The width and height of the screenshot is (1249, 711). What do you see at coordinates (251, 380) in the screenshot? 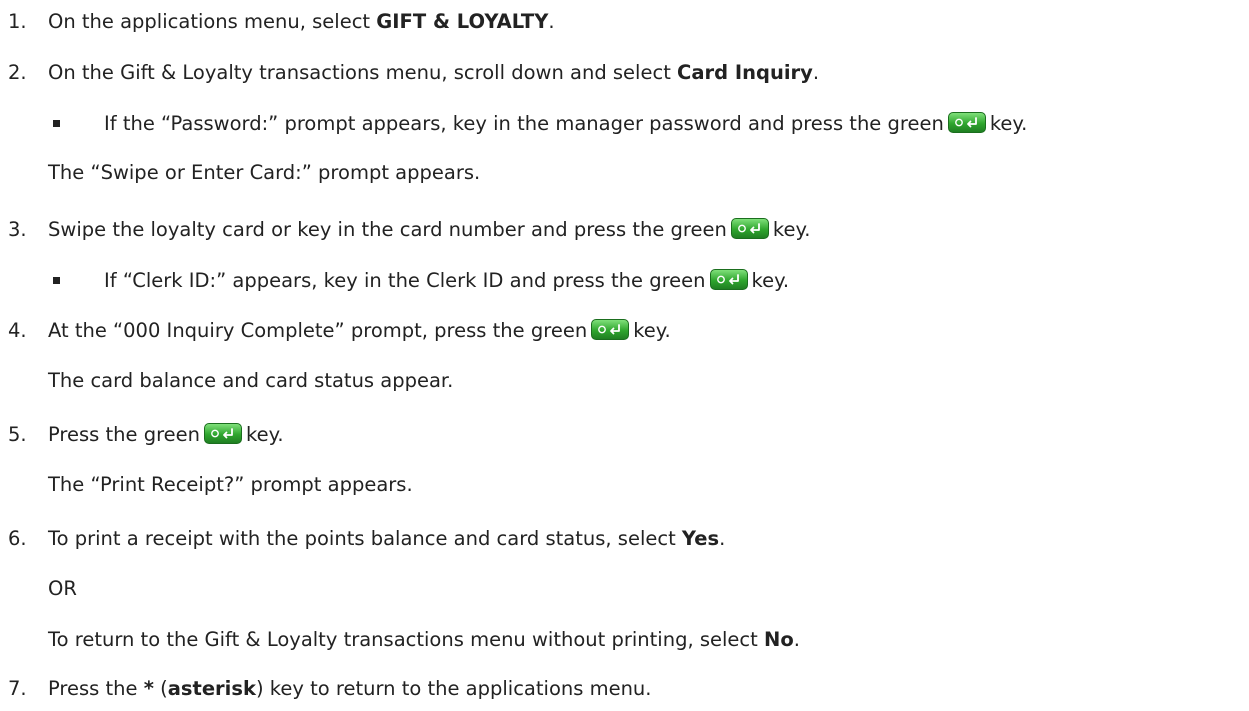
I see `note-text: The card balance and card status appear.` at bounding box center [251, 380].